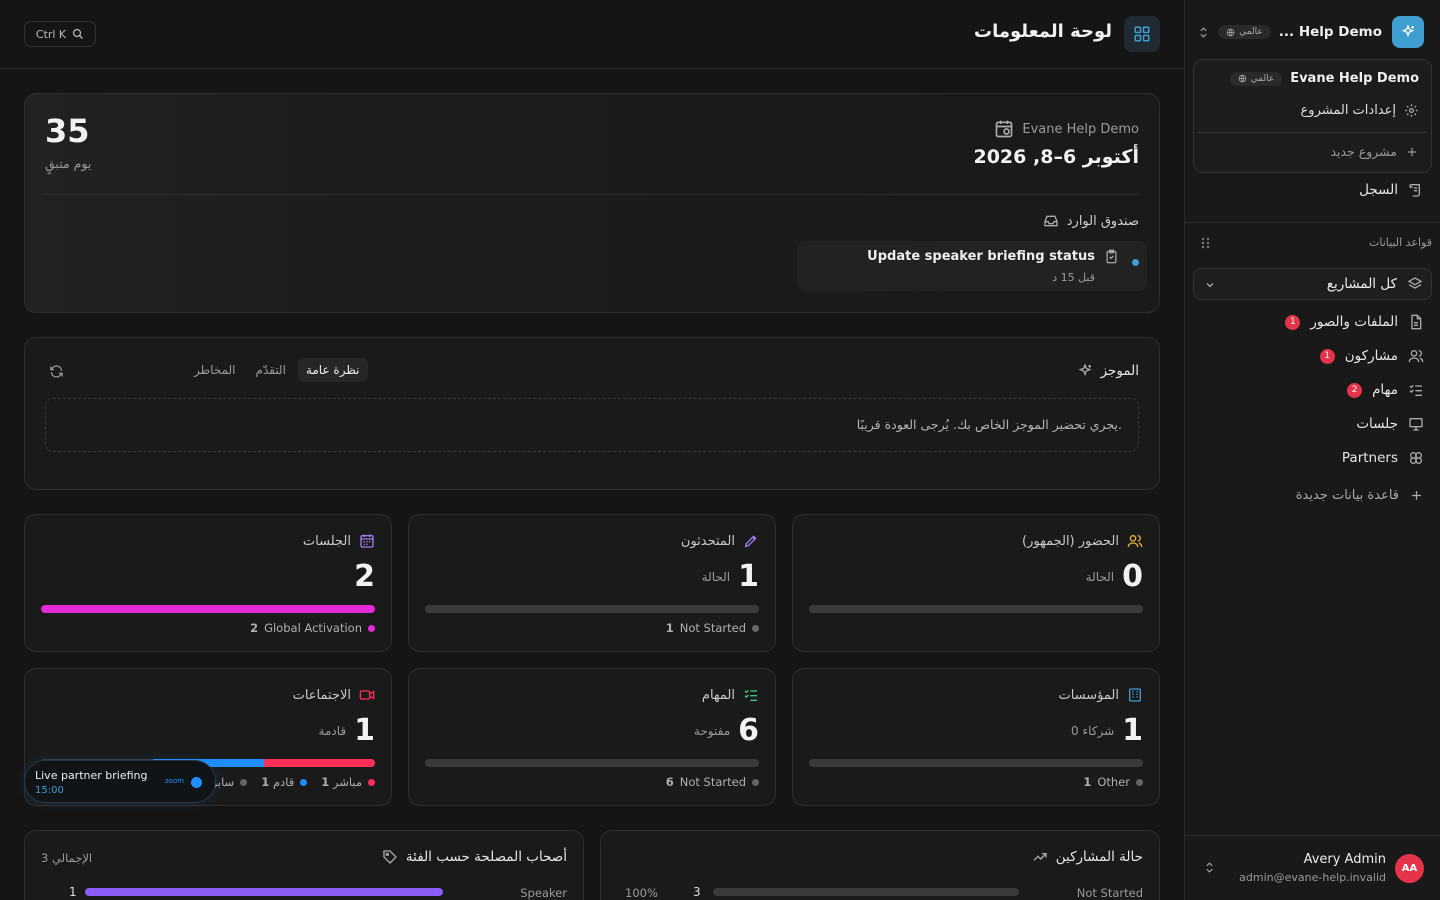 This screenshot has height=900, width=1440. I want to click on all-projects-select: كل المشاريع, so click(1312, 284).